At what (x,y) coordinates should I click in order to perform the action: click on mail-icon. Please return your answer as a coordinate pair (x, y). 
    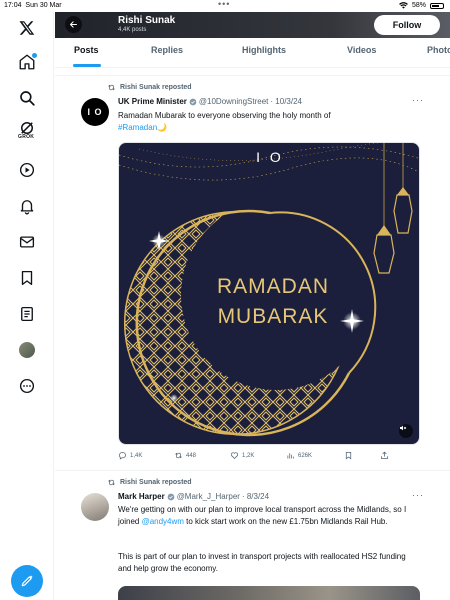
    Looking at the image, I should click on (27, 242).